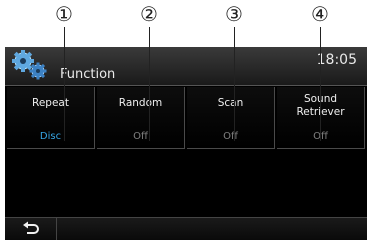  What do you see at coordinates (230, 103) in the screenshot?
I see `scan-label: Scan` at bounding box center [230, 103].